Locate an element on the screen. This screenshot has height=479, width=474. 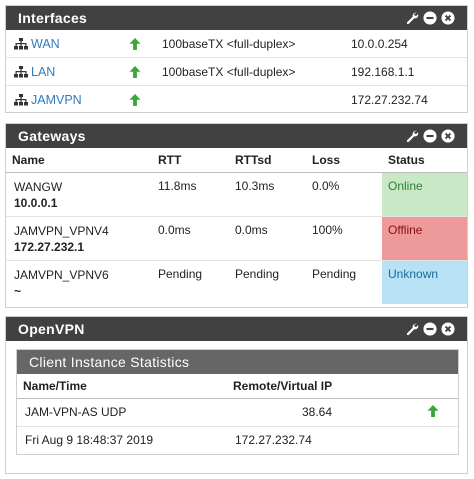
interface-row-wan: WAN 100baseTX <full-duplex> 10.0.0.254 is located at coordinates (236, 44).